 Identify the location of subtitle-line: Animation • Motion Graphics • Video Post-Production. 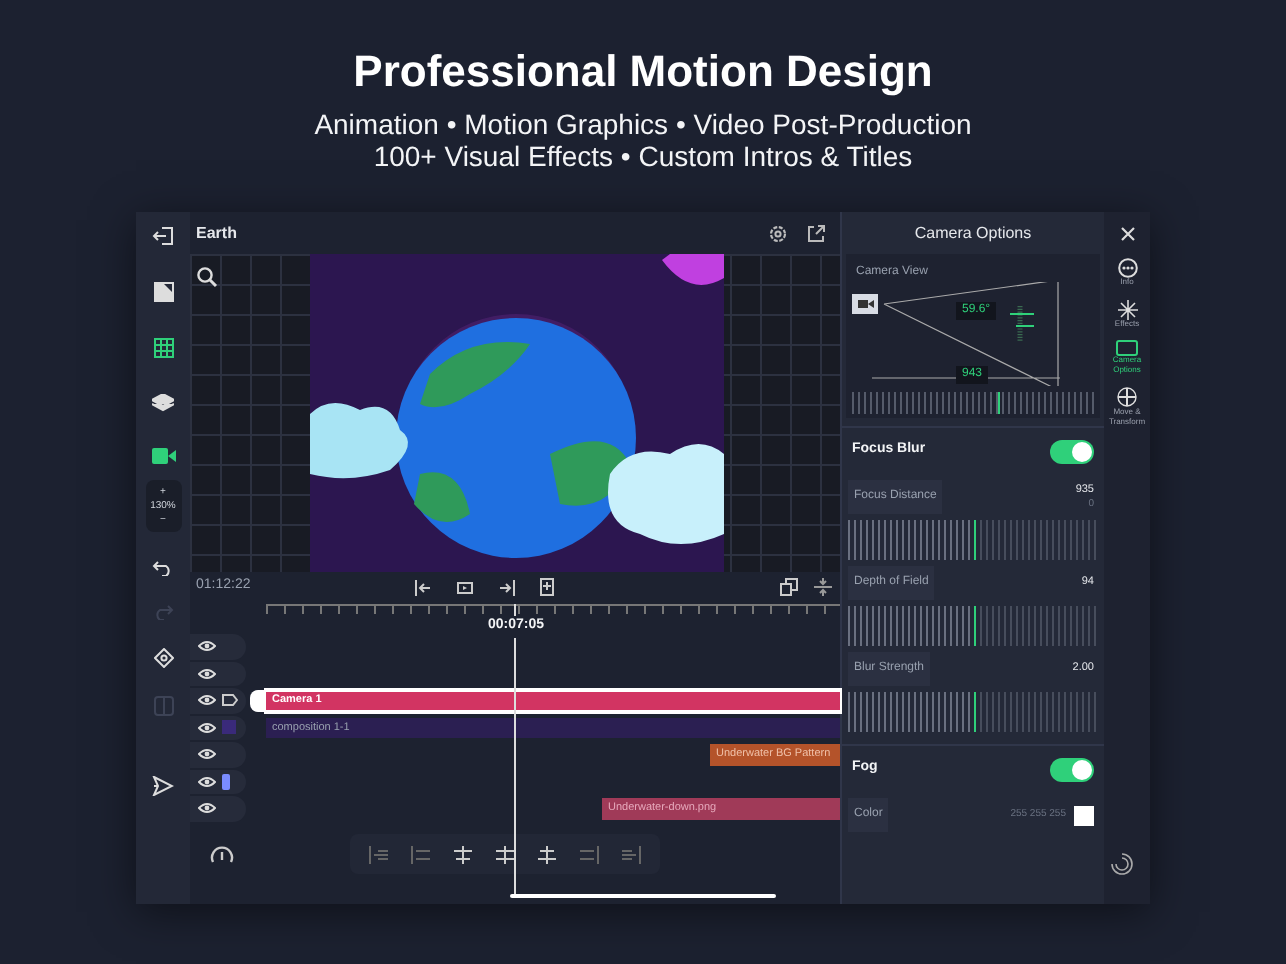
(643, 124).